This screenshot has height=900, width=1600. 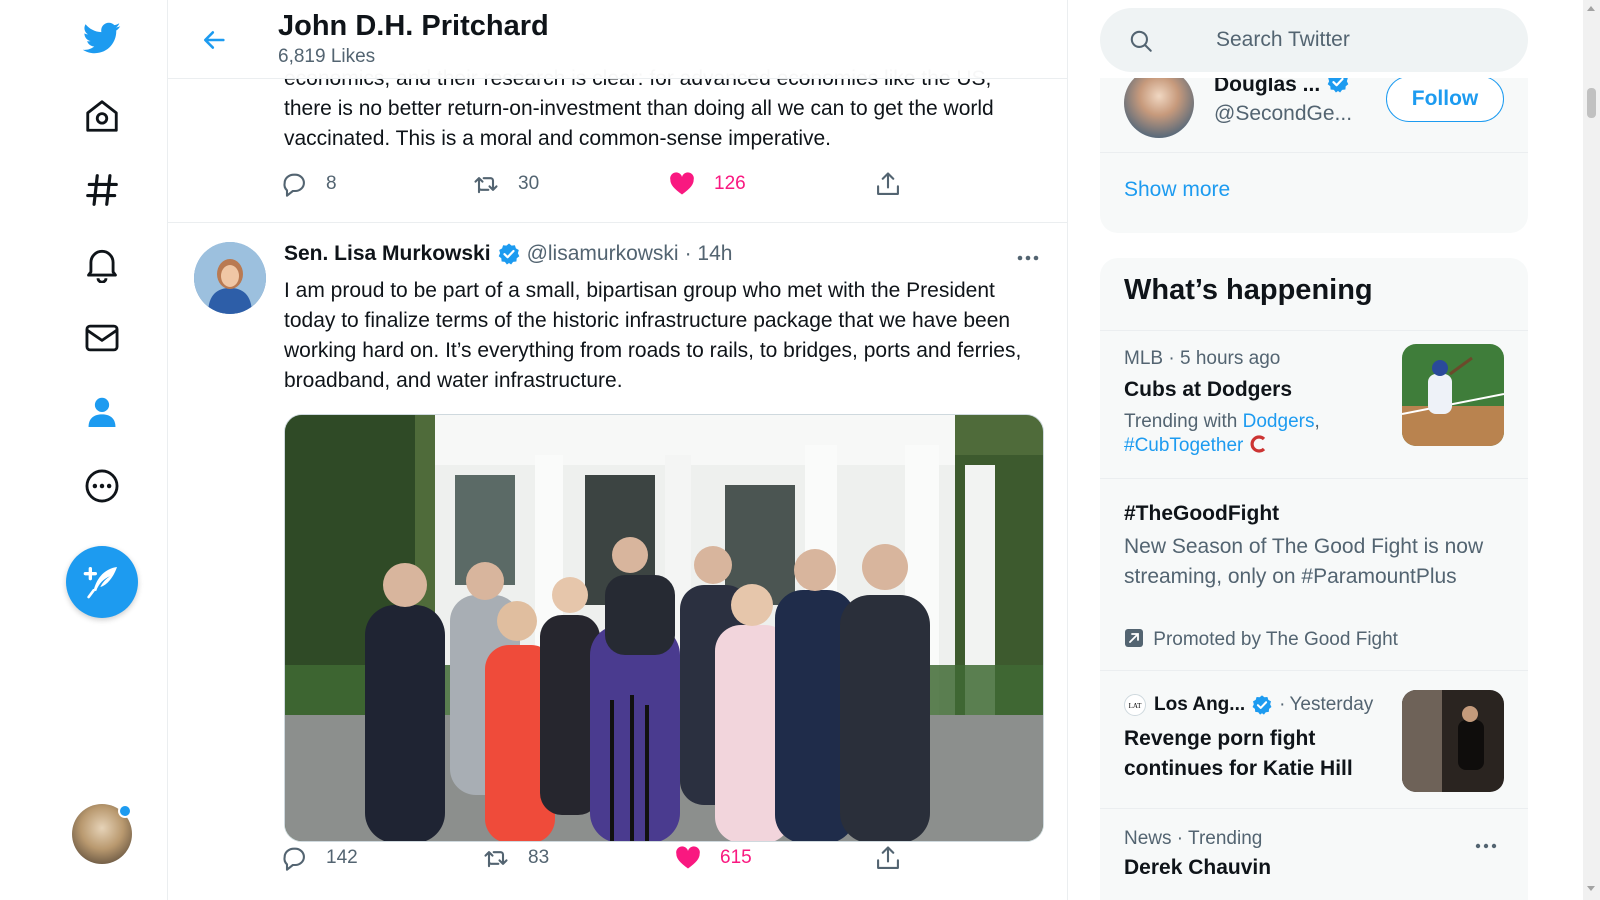 What do you see at coordinates (1248, 705) in the screenshot?
I see `trend-meta: LAT Los Ang... · Yesterday` at bounding box center [1248, 705].